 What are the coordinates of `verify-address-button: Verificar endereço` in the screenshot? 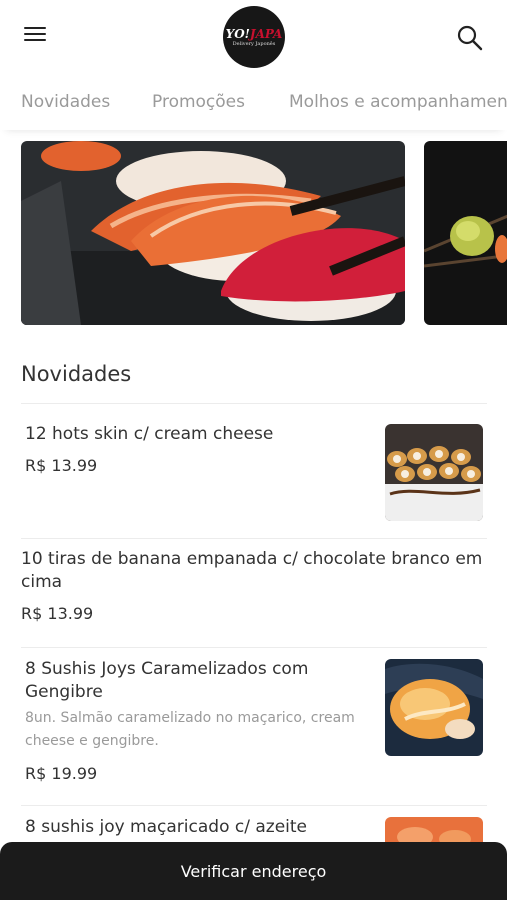 It's located at (253, 871).